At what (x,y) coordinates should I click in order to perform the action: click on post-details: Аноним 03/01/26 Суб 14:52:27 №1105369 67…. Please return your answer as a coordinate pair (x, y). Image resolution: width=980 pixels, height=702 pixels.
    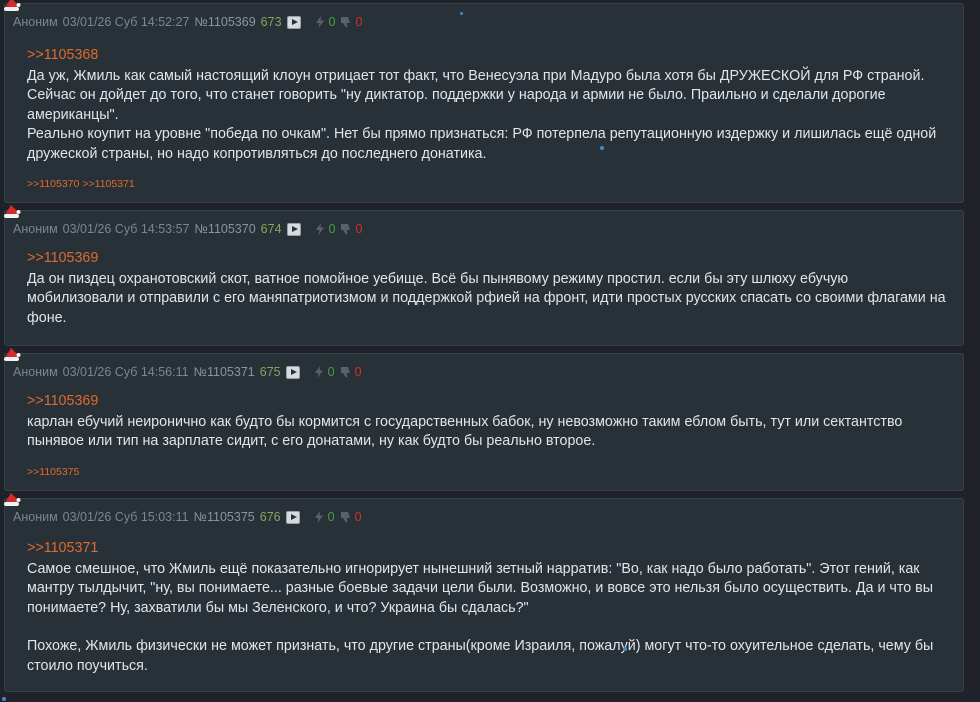
    Looking at the image, I should click on (190, 22).